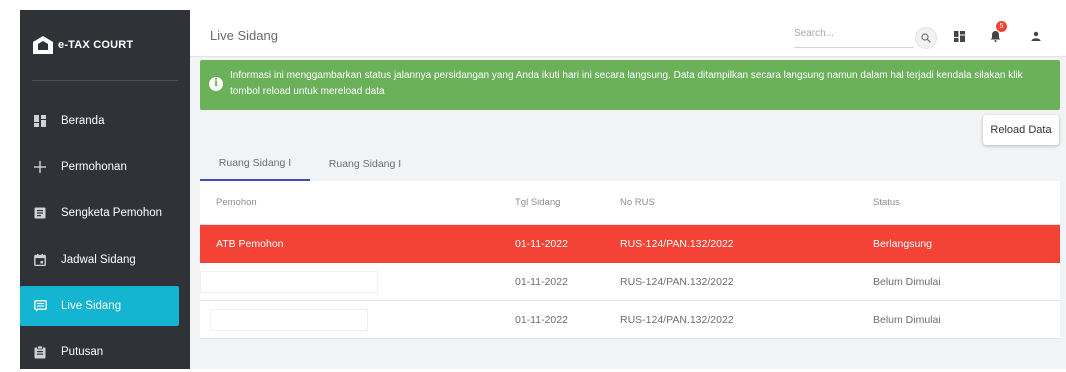 This screenshot has height=372, width=1066. I want to click on search-button, so click(926, 38).